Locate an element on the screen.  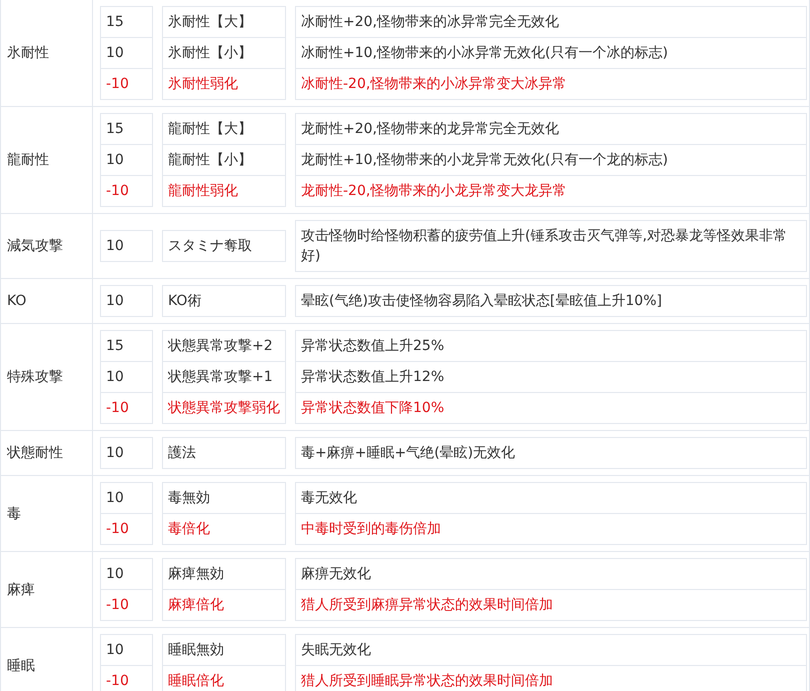
skill-name-cell: 龍耐性弱化 is located at coordinates (224, 190).